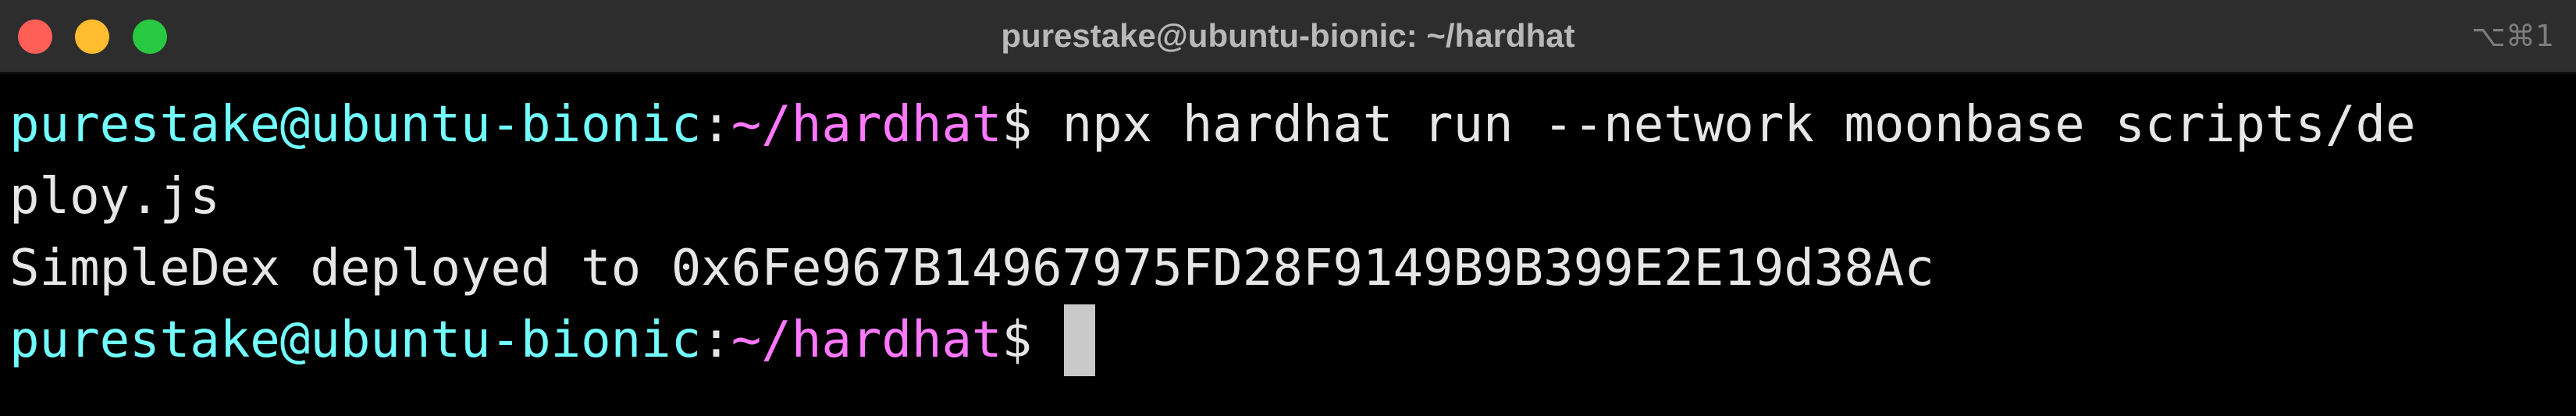  Describe the element at coordinates (2512, 36) in the screenshot. I see `window-shortcut: ⌥⌘1` at that location.